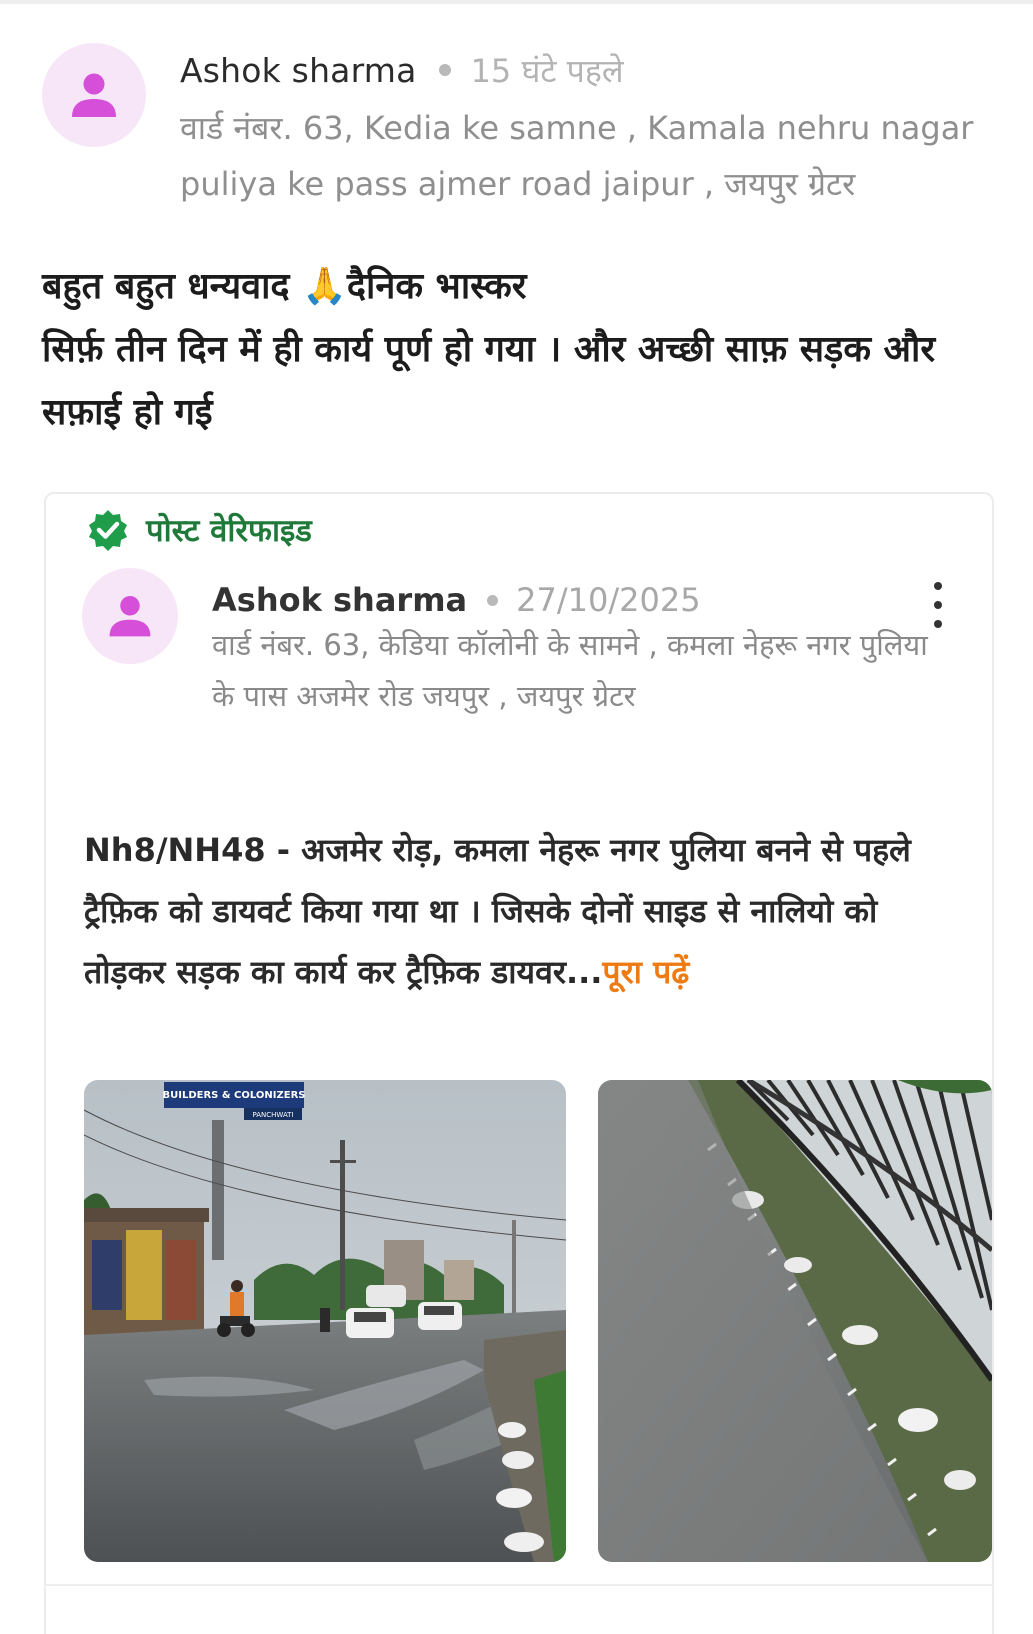 The height and width of the screenshot is (1634, 1033). What do you see at coordinates (229, 531) in the screenshot?
I see `verified-label: पोस्ट वेरिफाइड` at bounding box center [229, 531].